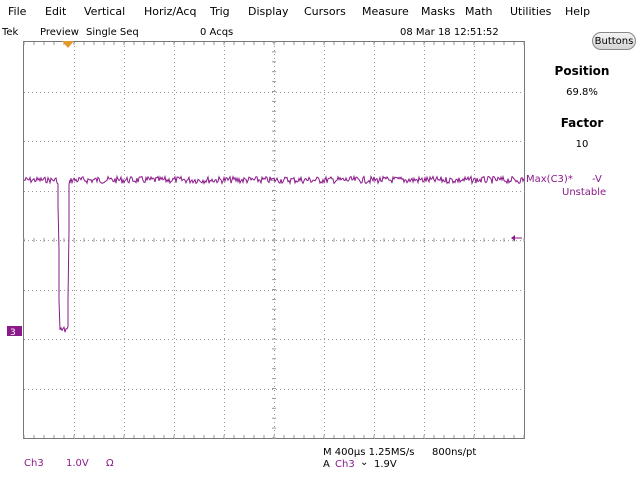  I want to click on trigger-slope-icon: ⌄, so click(364, 462).